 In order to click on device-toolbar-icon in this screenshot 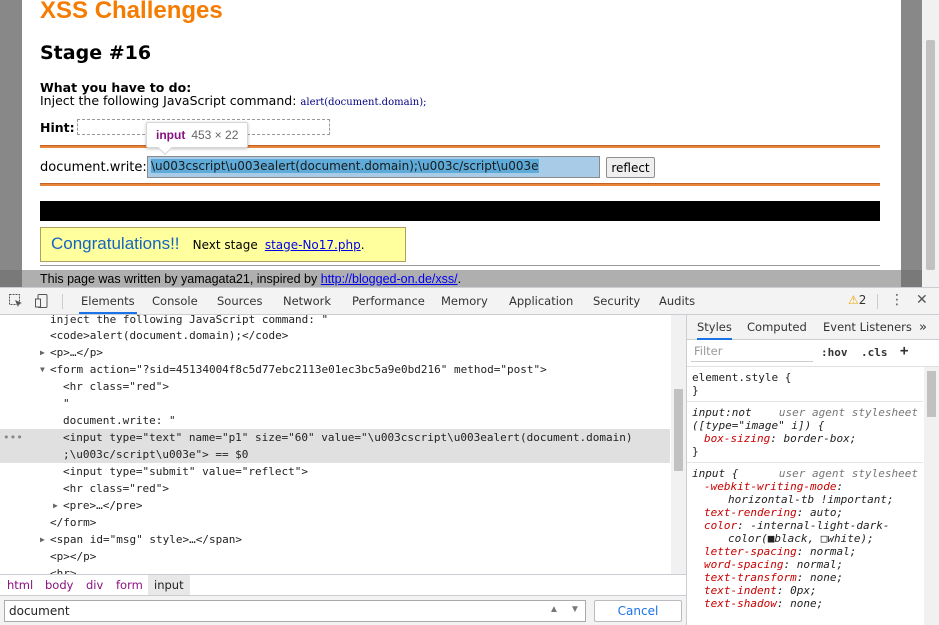, I will do `click(42, 301)`.